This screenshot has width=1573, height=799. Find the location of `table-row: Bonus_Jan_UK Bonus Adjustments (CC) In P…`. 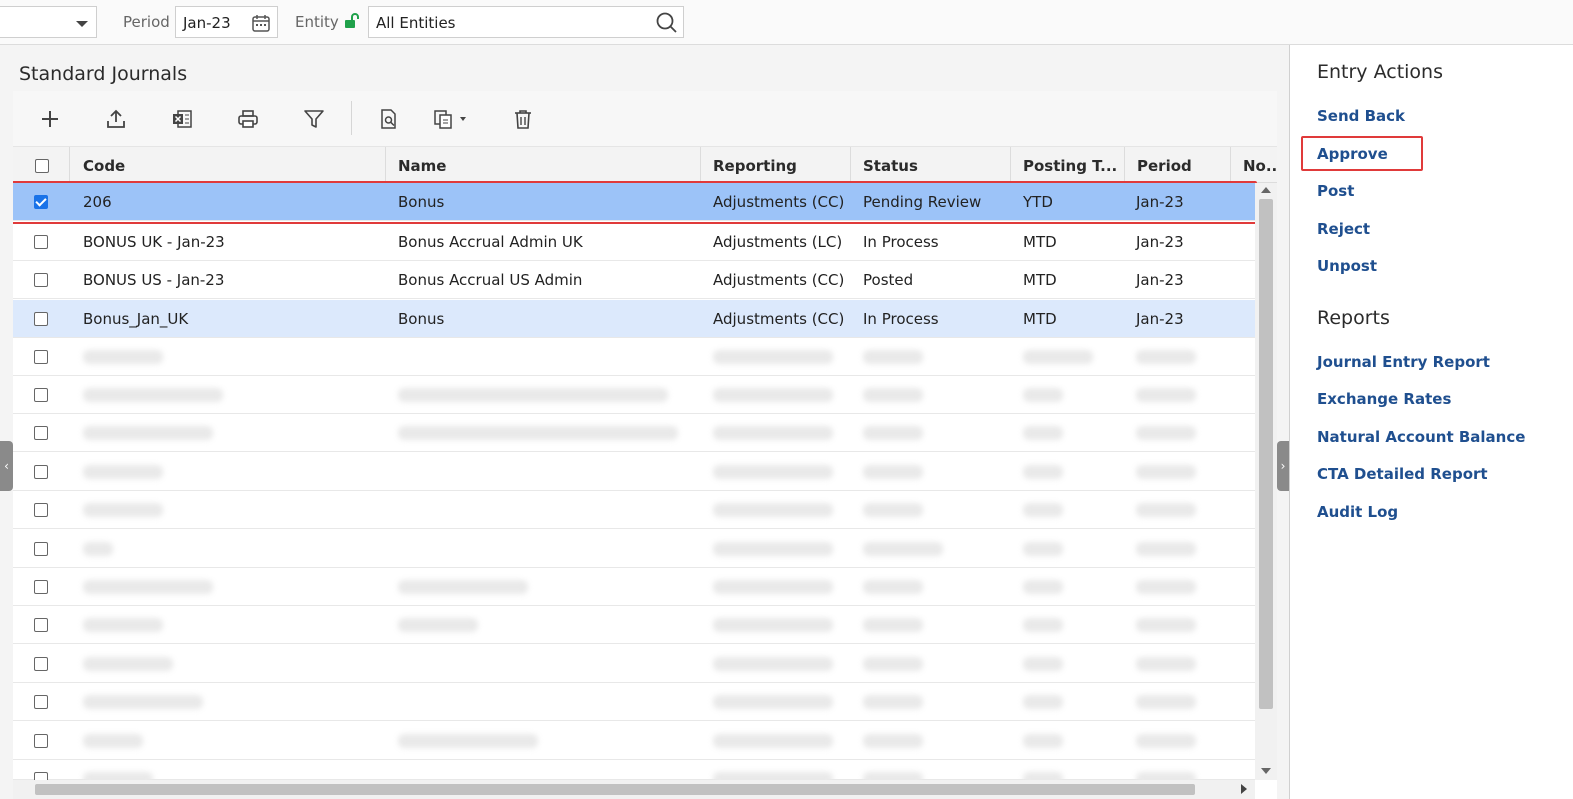

table-row: Bonus_Jan_UK Bonus Adjustments (CC) In P… is located at coordinates (634, 319).